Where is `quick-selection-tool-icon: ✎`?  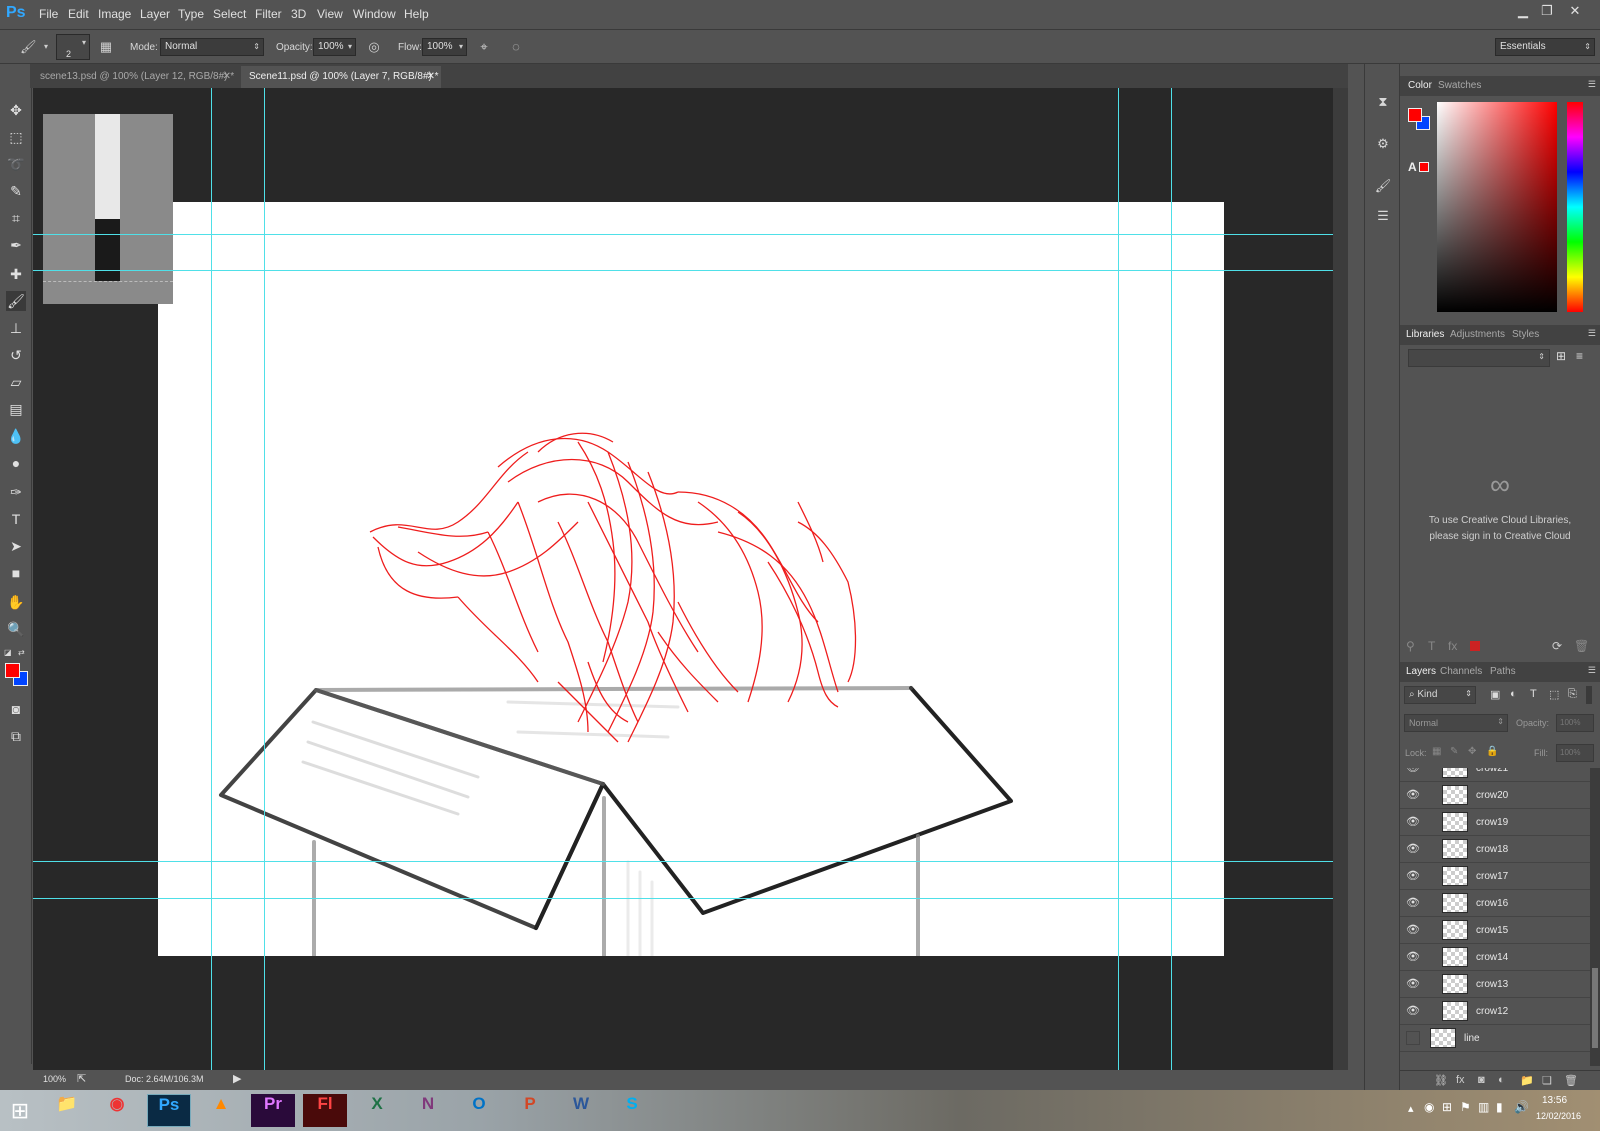 quick-selection-tool-icon: ✎ is located at coordinates (16, 191).